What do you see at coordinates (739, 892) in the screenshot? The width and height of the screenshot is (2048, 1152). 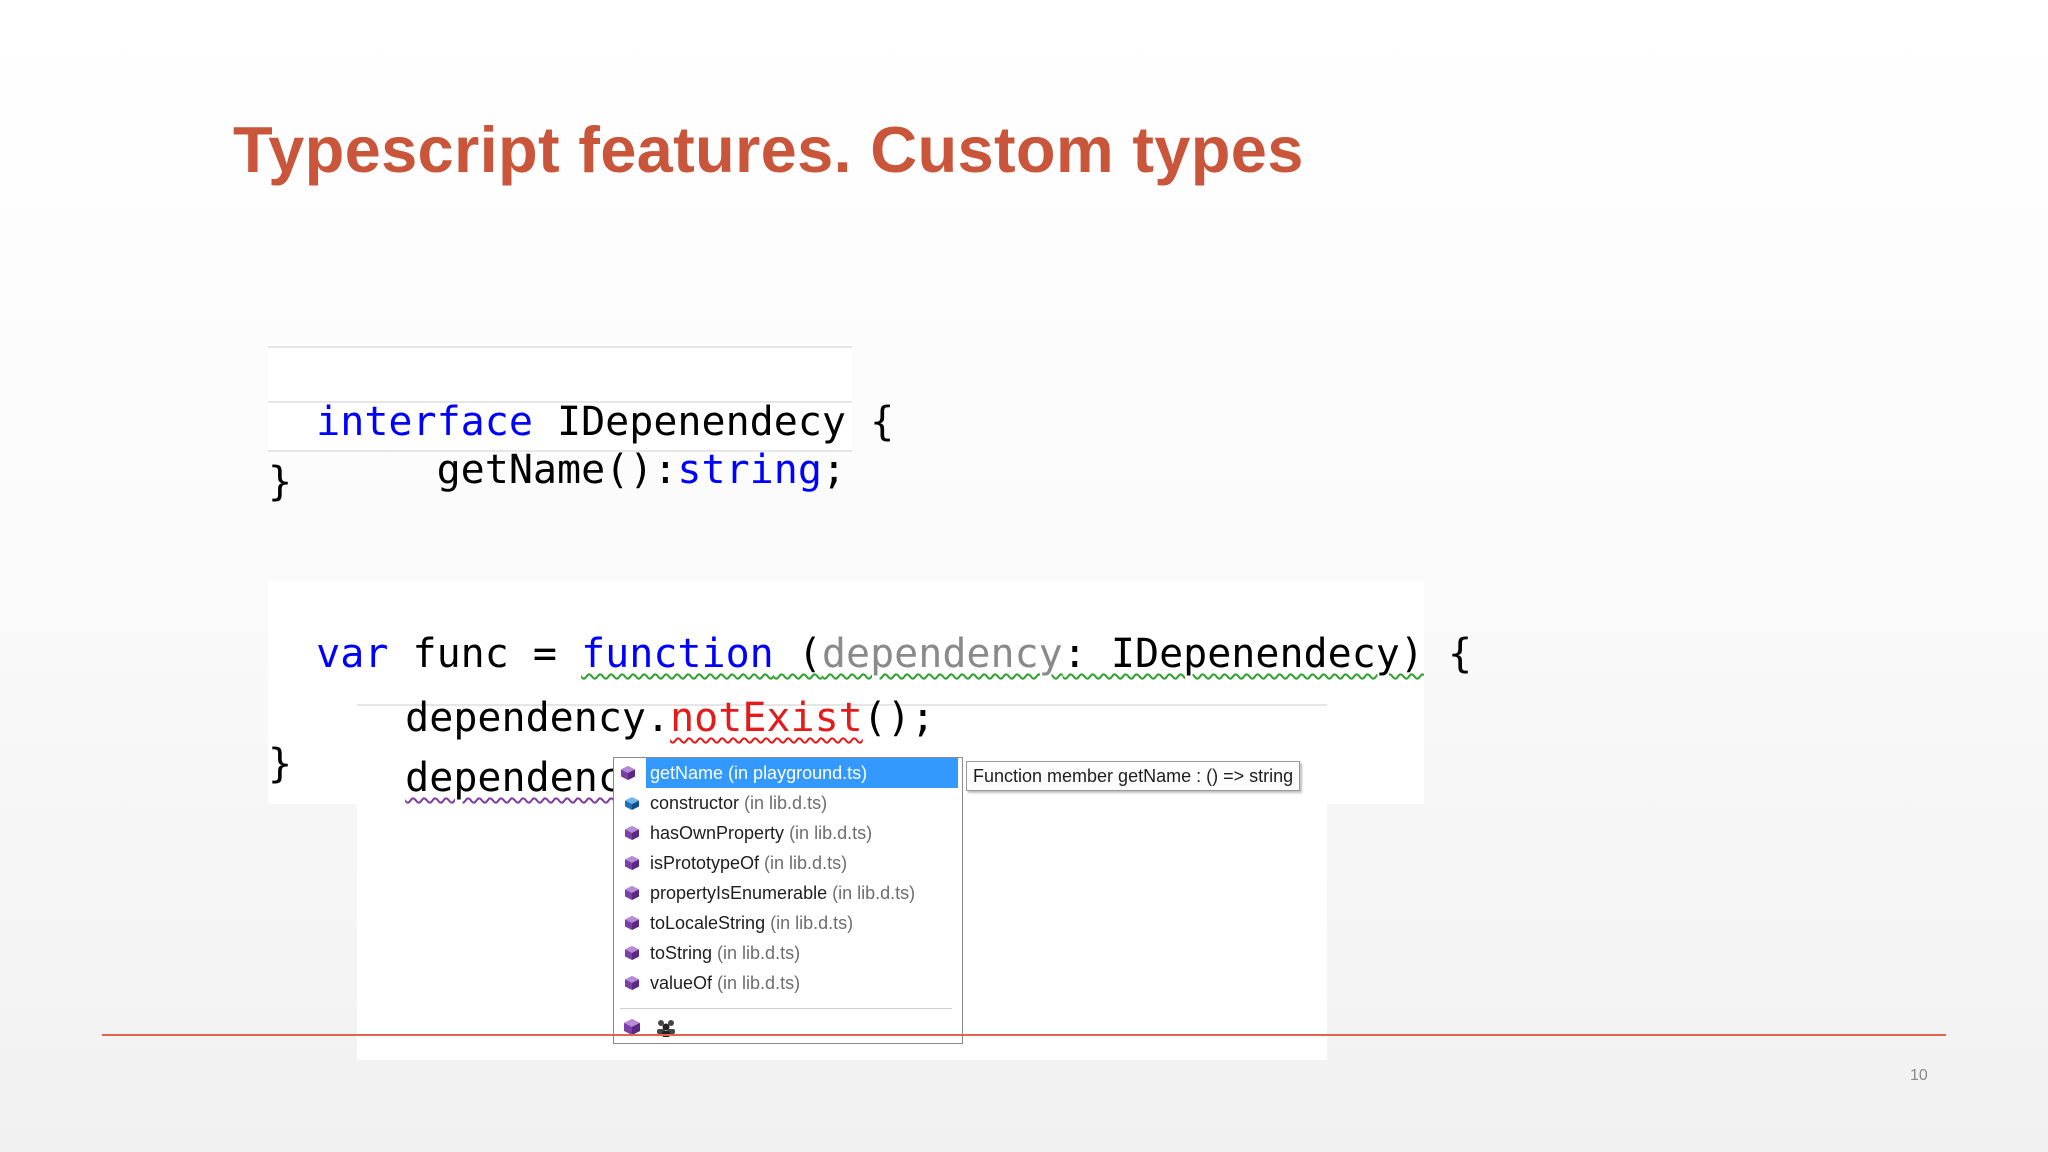 I see `completion-item-name: propertyIsEnumerable` at bounding box center [739, 892].